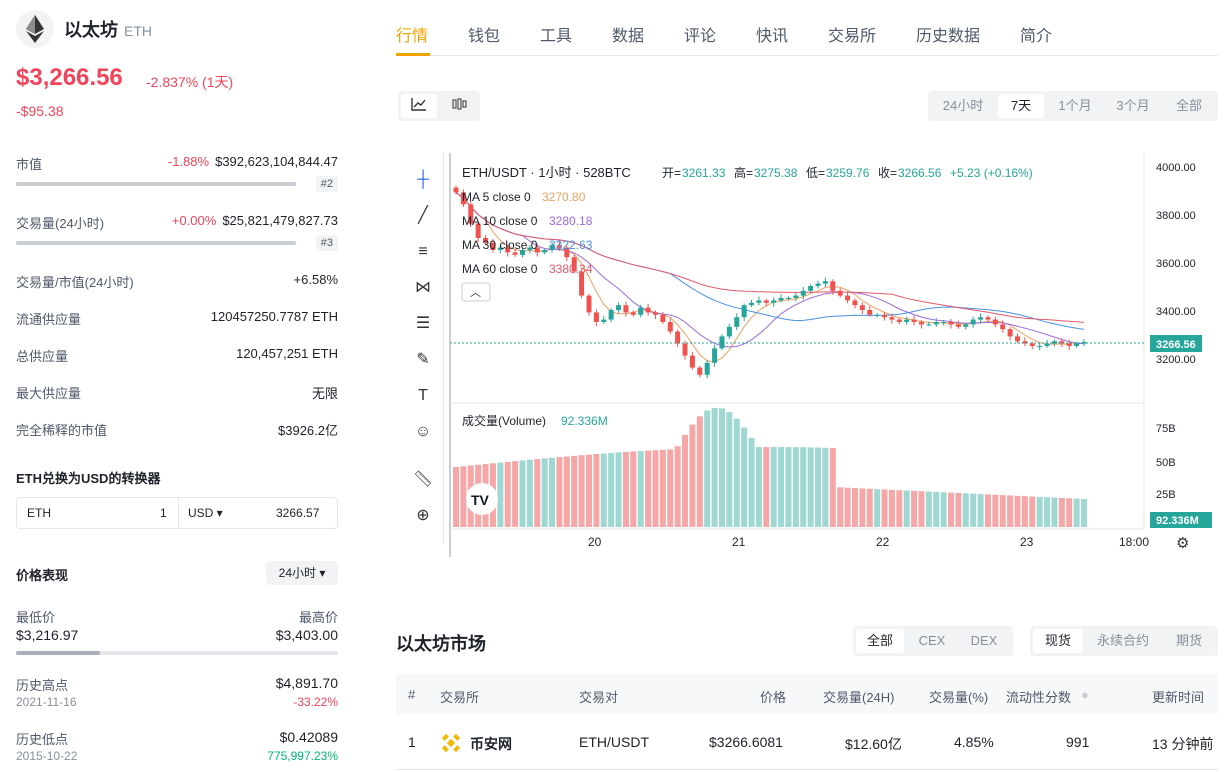 Image resolution: width=1231 pixels, height=772 pixels. Describe the element at coordinates (852, 34) in the screenshot. I see `tab-exchanges: 交易所` at that location.